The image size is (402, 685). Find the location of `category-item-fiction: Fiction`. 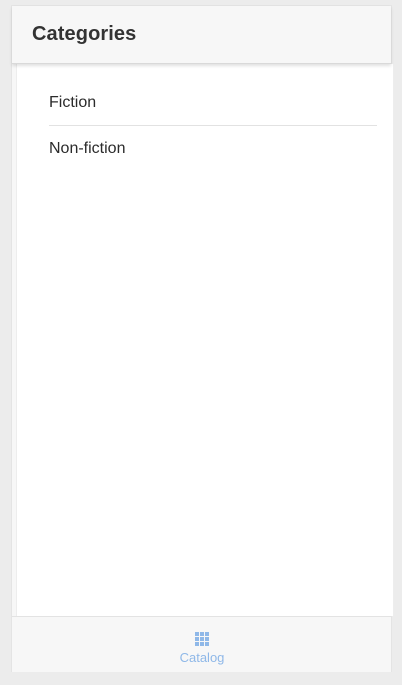

category-item-fiction: Fiction is located at coordinates (213, 102).